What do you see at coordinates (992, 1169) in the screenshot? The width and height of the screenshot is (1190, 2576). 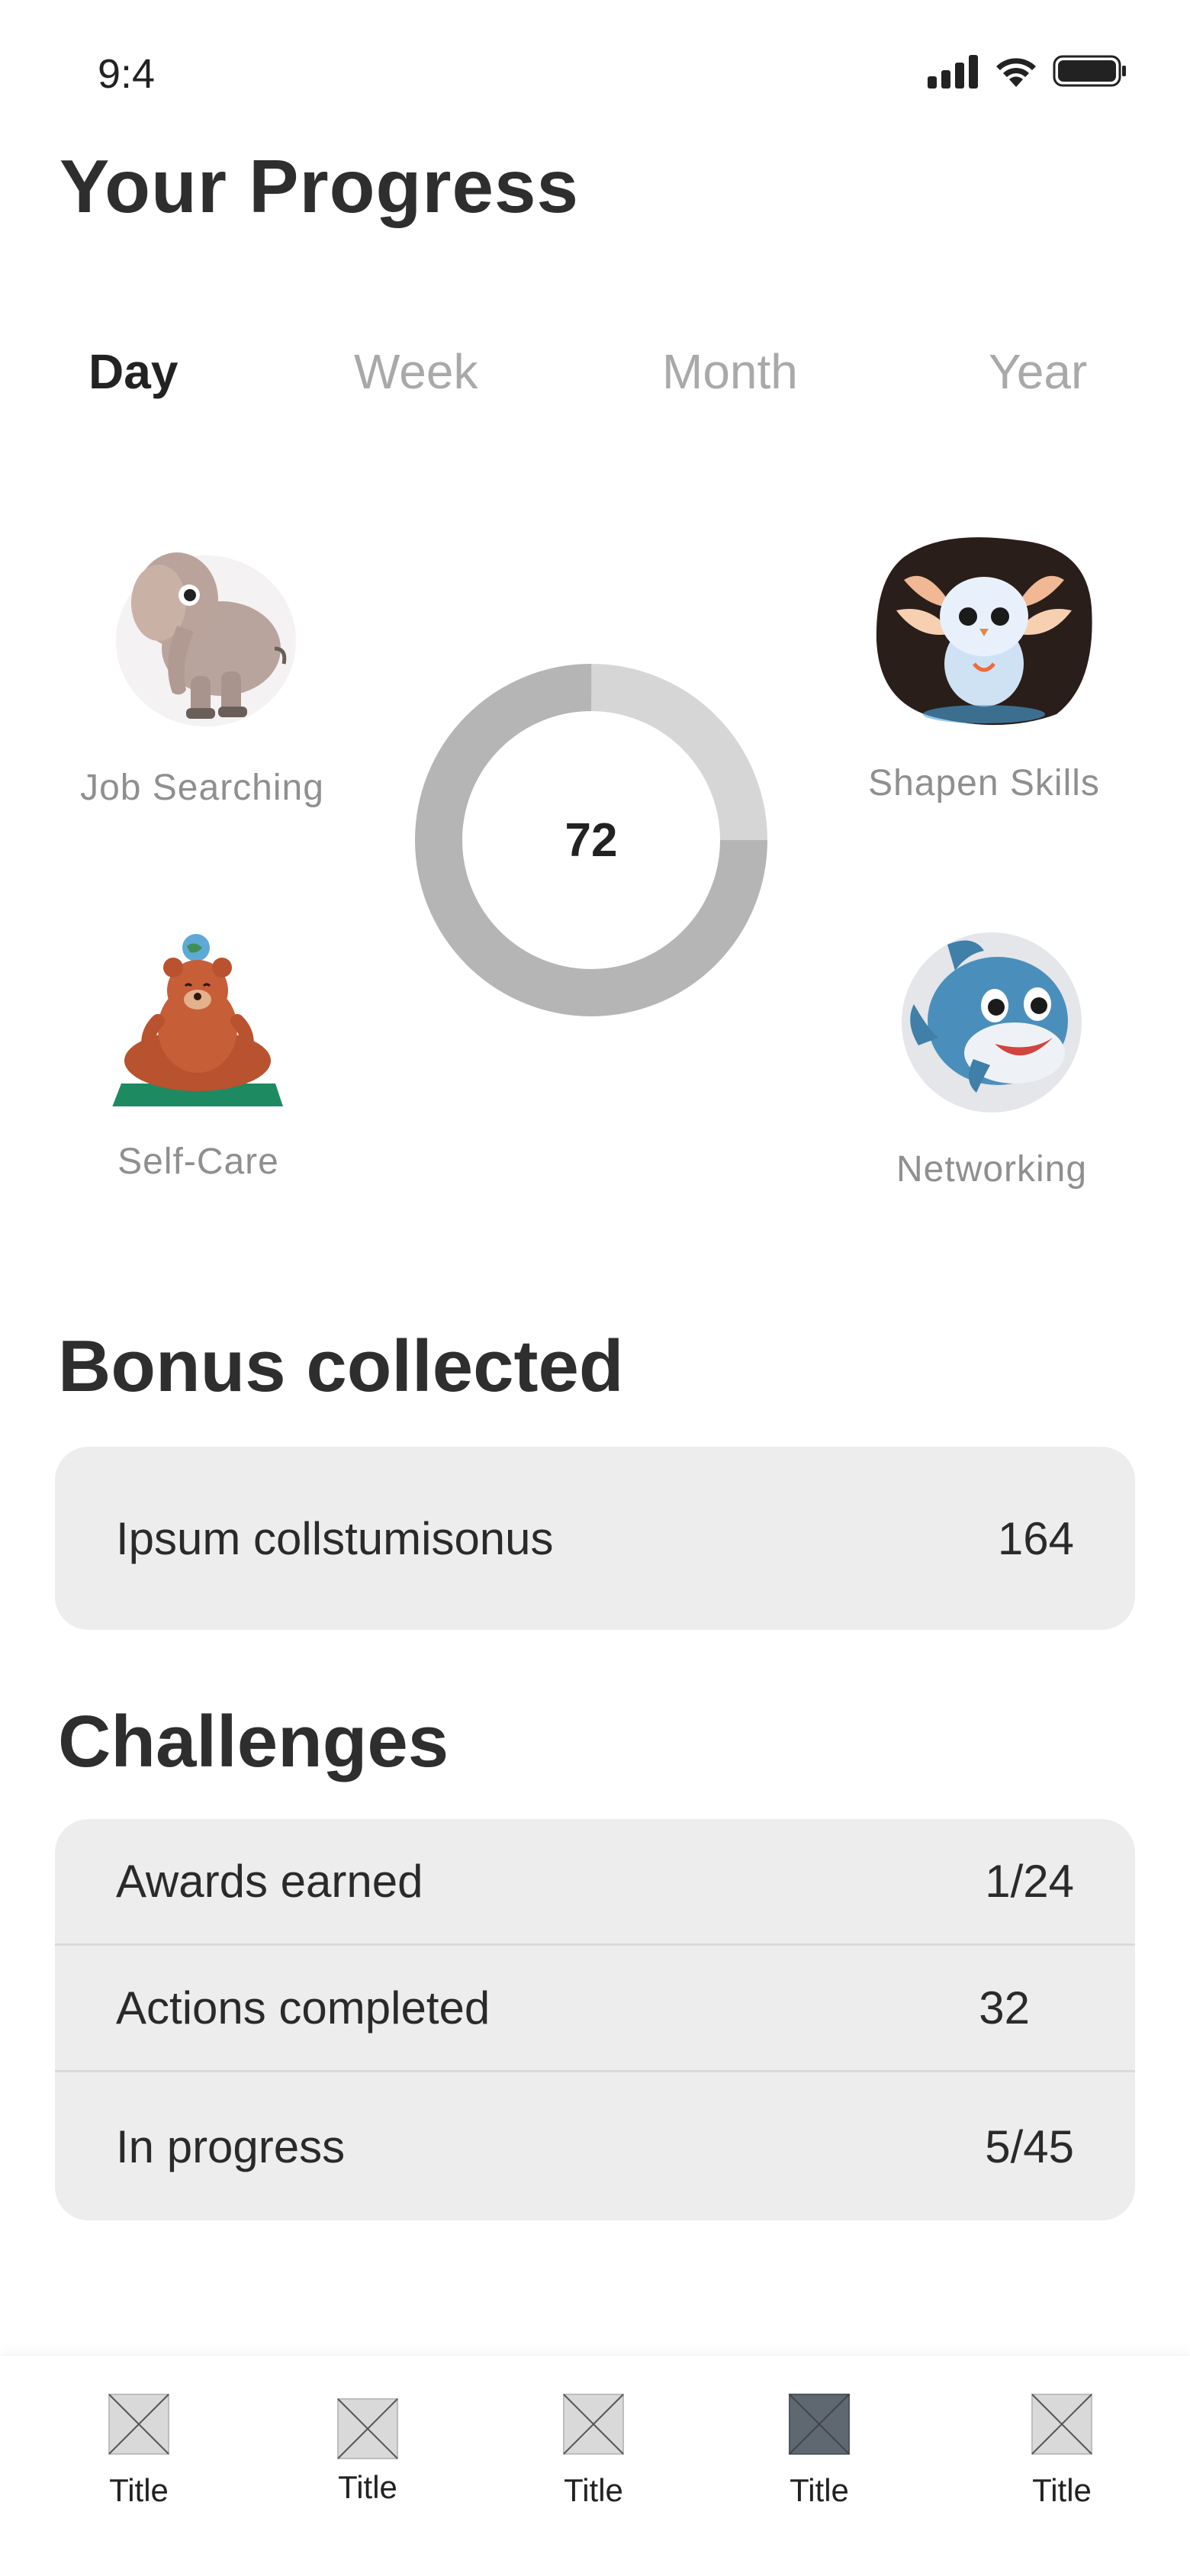 I see `category-label: Networking` at bounding box center [992, 1169].